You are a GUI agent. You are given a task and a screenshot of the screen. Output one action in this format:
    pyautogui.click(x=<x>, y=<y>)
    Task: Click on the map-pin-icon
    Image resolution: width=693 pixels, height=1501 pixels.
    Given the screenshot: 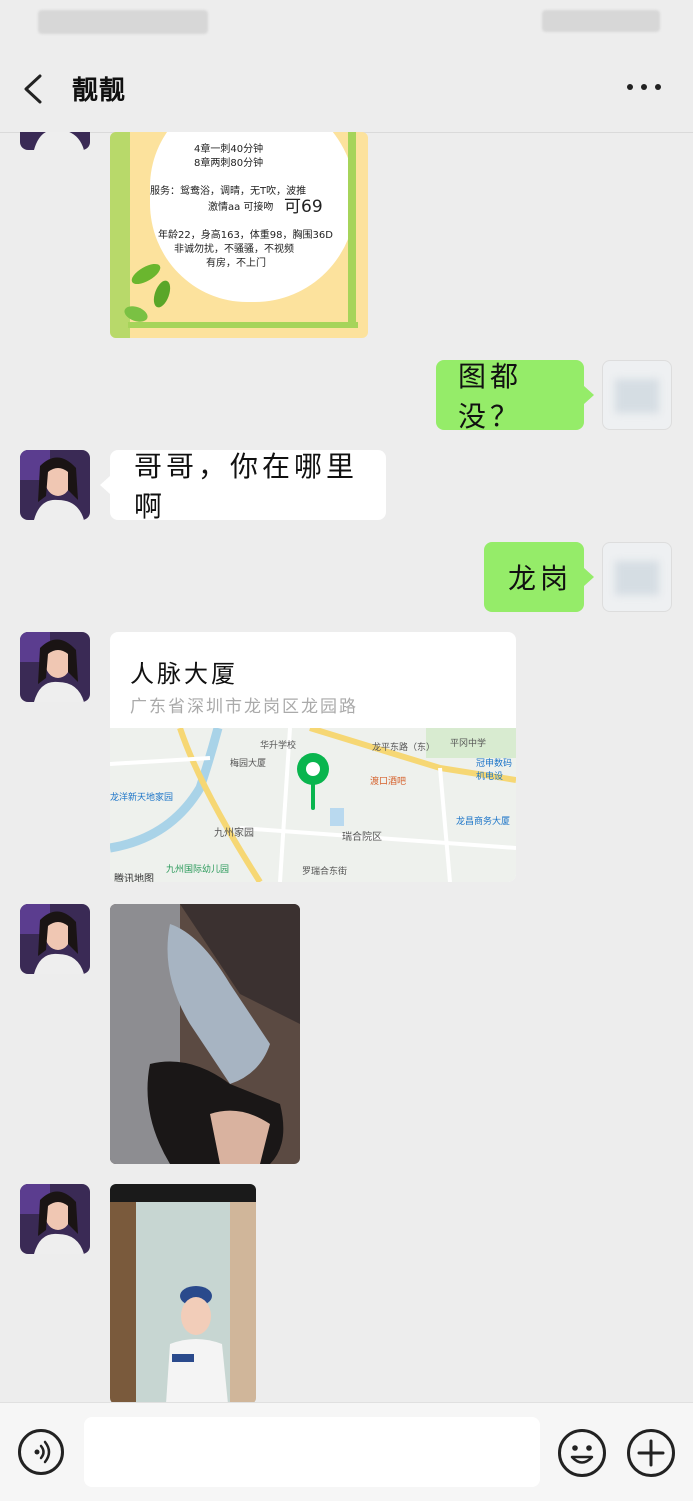 What is the action you would take?
    pyautogui.click(x=313, y=781)
    